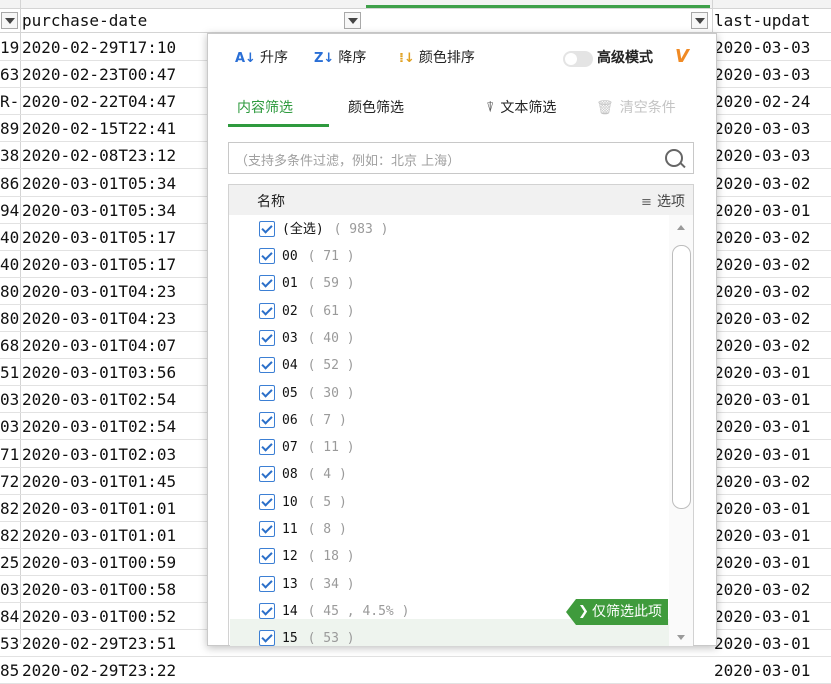  What do you see at coordinates (10, 128) in the screenshot?
I see `row-id-cell: 89` at bounding box center [10, 128].